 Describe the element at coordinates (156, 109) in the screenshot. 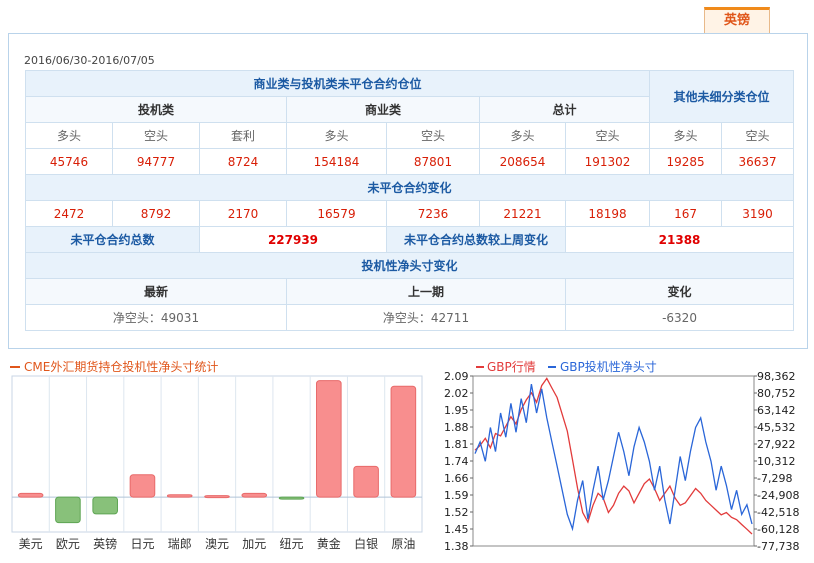

I see `group-spec: 投机类` at that location.